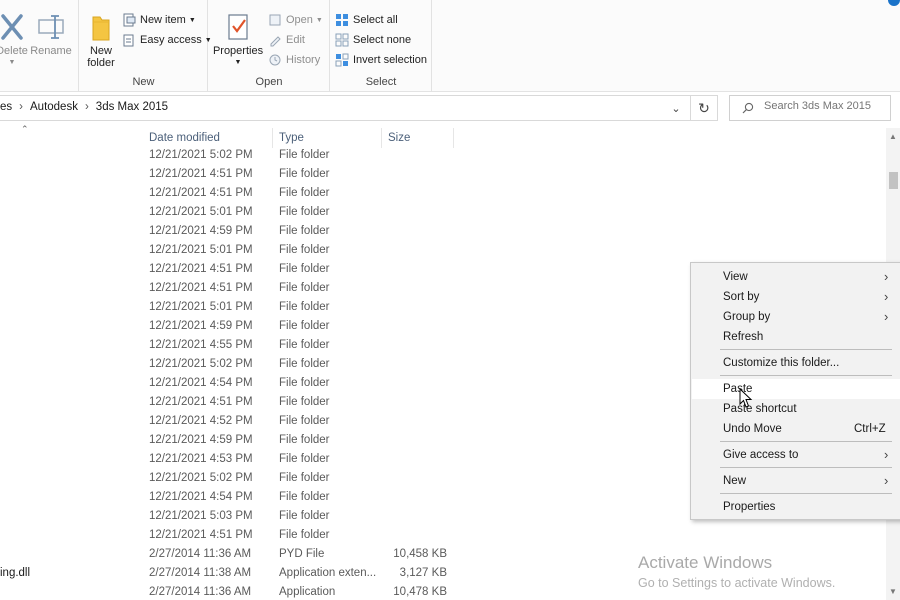 This screenshot has height=600, width=900. What do you see at coordinates (201, 155) in the screenshot?
I see `file-date: 12/21/2021 5:02 PM` at bounding box center [201, 155].